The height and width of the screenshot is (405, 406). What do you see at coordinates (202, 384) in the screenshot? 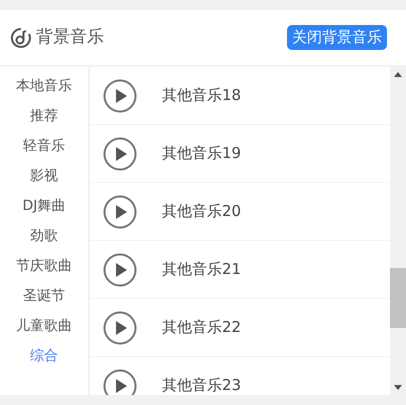
I see `track-title: 其他音乐23` at bounding box center [202, 384].